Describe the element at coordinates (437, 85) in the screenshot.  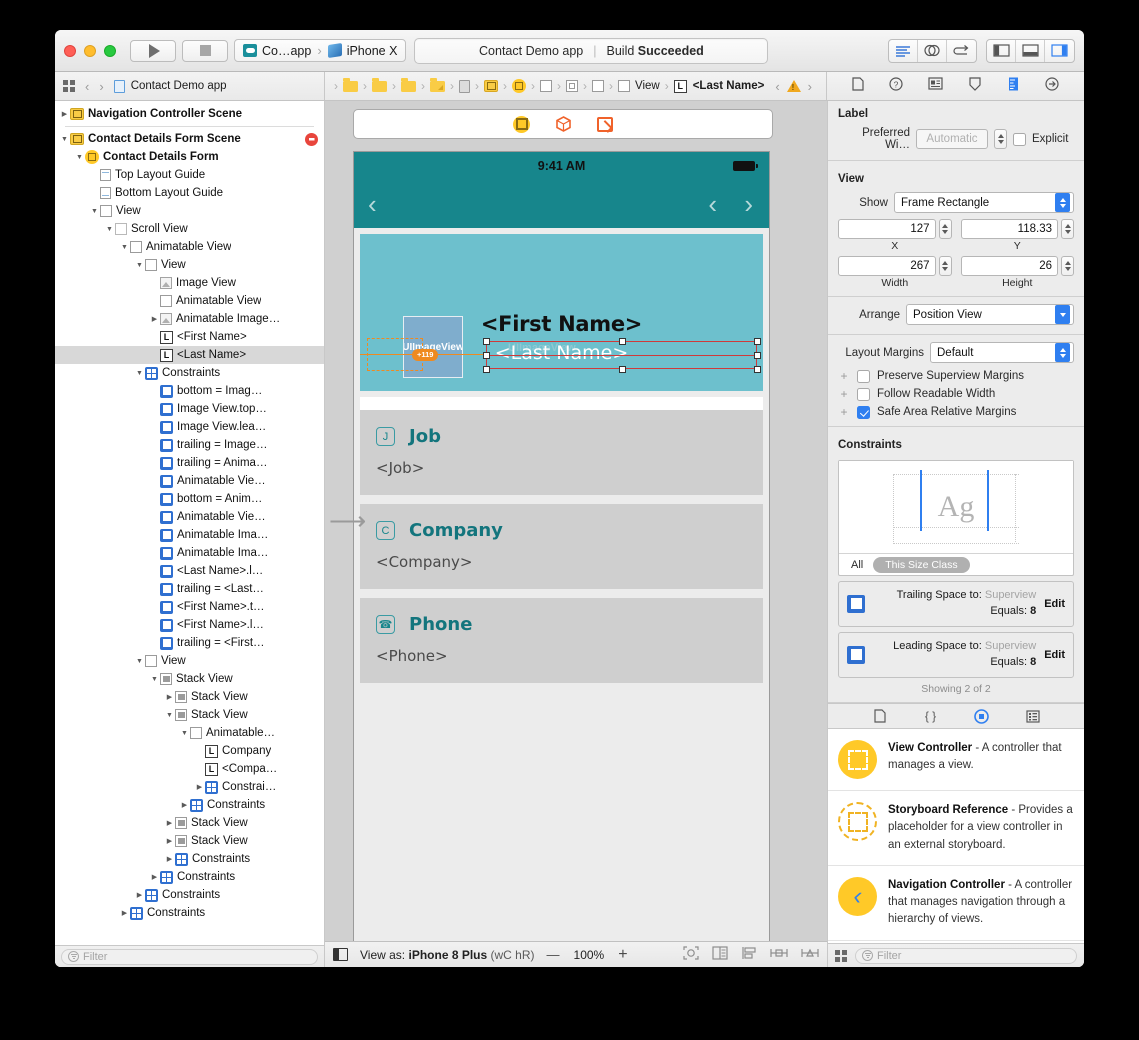
I see `group-folder-icon` at that location.